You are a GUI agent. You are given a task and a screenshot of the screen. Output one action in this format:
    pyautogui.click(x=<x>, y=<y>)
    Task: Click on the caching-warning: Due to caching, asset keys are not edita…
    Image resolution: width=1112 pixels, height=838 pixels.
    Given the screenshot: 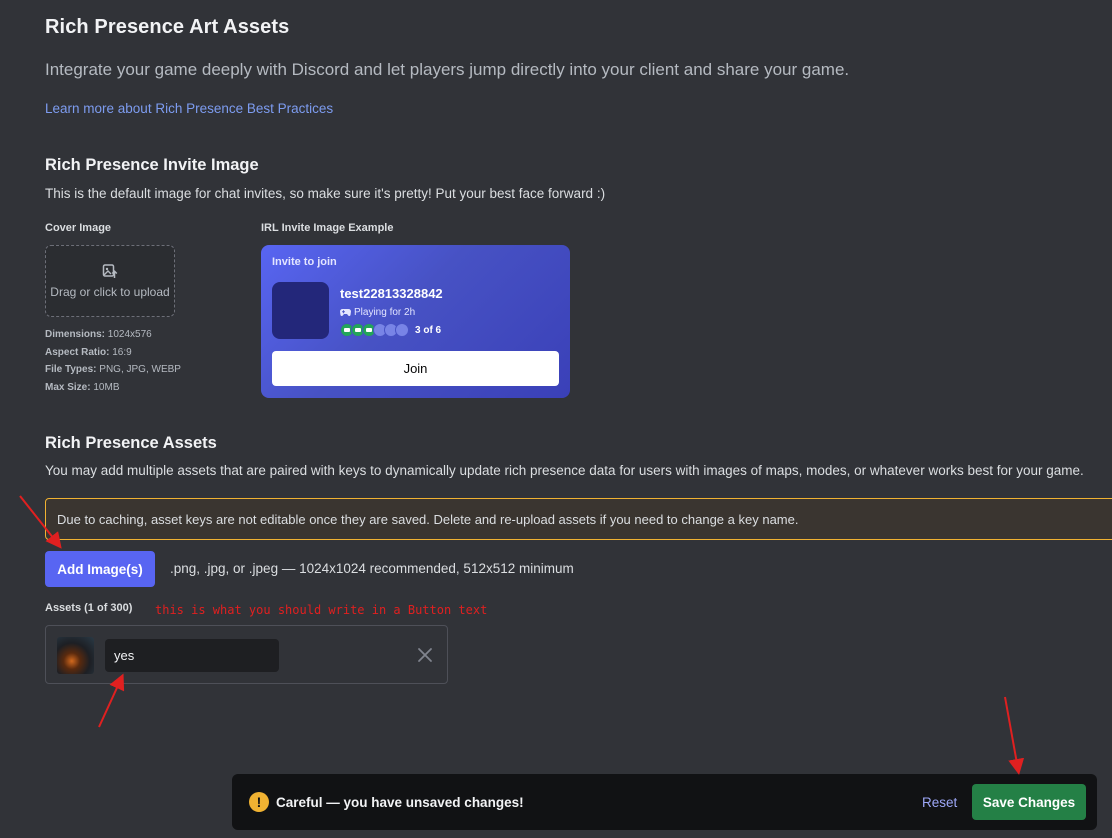 What is the action you would take?
    pyautogui.click(x=578, y=519)
    